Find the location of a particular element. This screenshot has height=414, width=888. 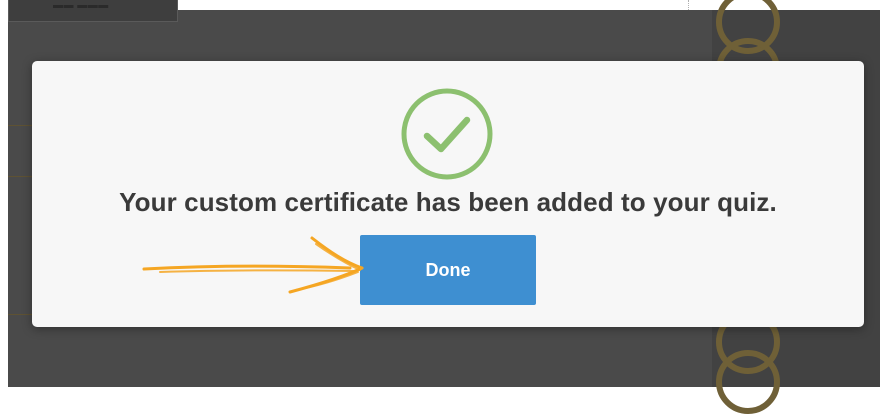

hand-drawn-arrow-icon is located at coordinates (253, 265).